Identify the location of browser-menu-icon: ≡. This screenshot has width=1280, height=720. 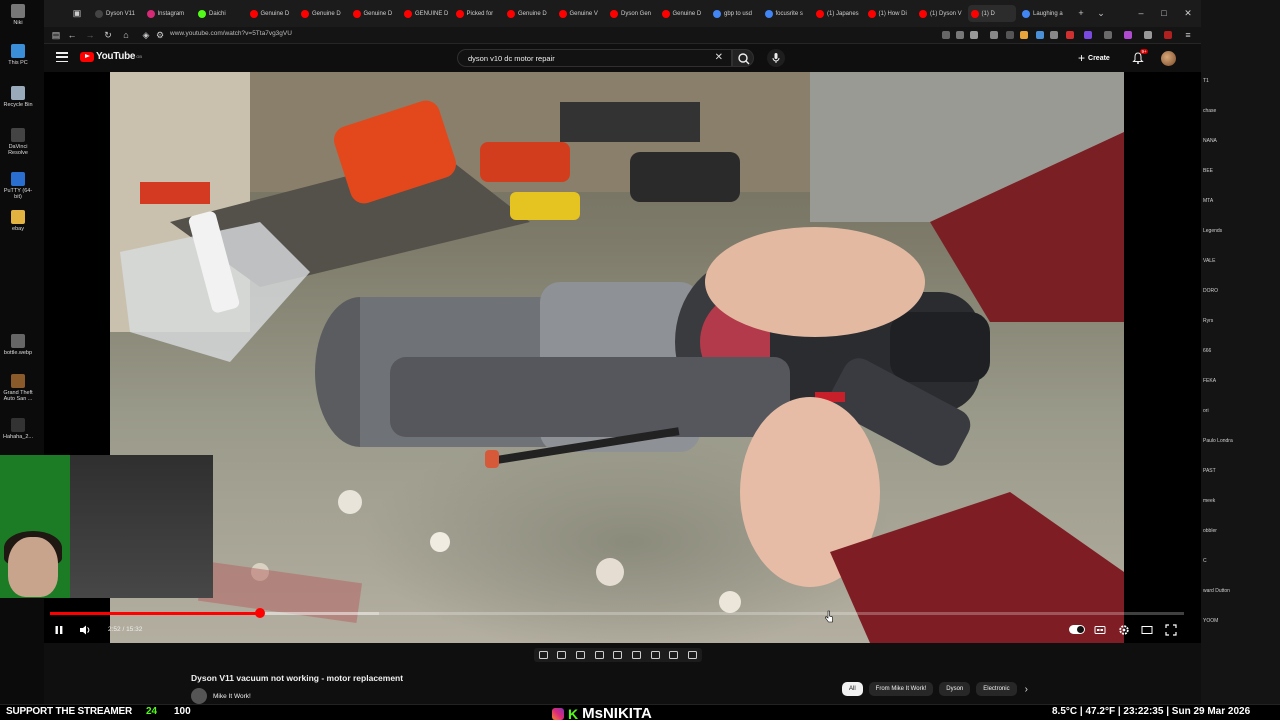
(1188, 35).